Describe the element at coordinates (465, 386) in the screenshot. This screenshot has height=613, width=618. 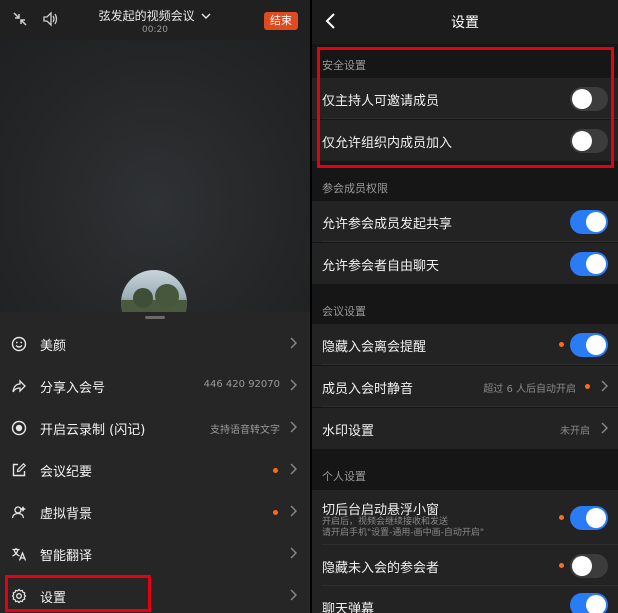
I see `setting-row-mute-on-join: 成员入会时静音 超过 6 人后自动开启` at that location.